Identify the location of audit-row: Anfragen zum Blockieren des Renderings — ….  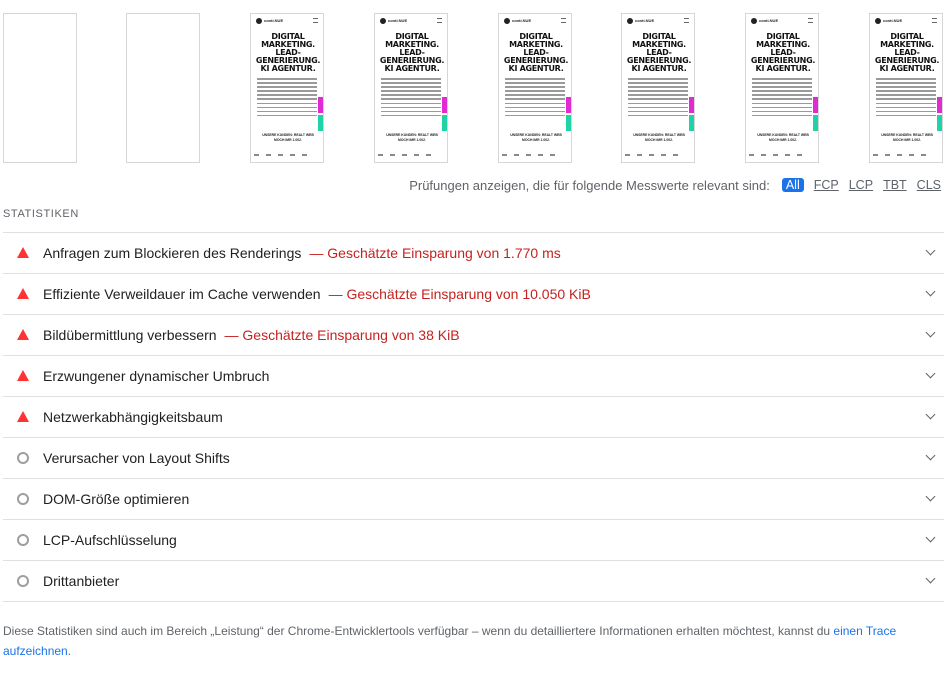
(473, 252).